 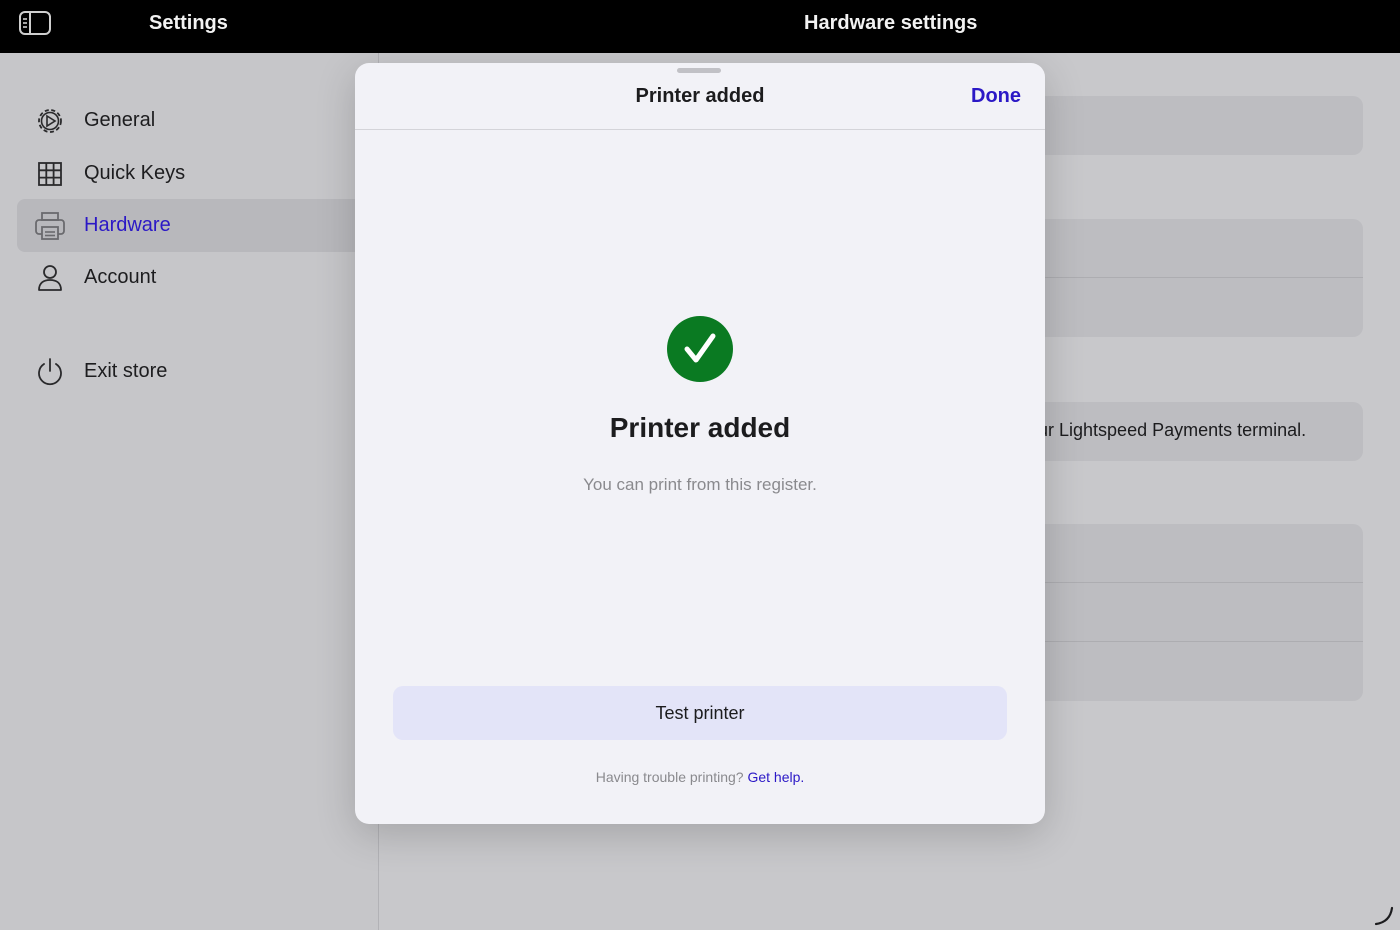 What do you see at coordinates (120, 277) in the screenshot?
I see `sidebar-item-label: Account` at bounding box center [120, 277].